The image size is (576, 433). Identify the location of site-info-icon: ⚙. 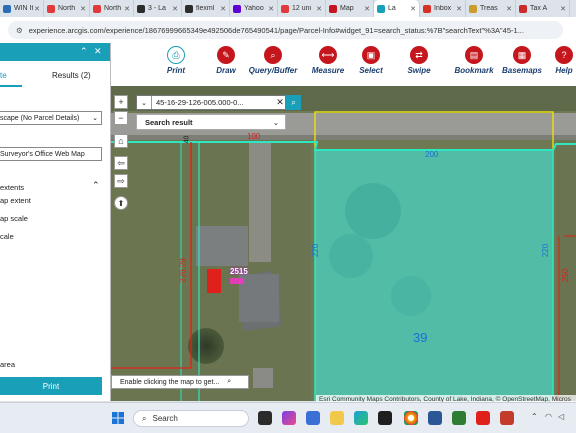
(19, 30).